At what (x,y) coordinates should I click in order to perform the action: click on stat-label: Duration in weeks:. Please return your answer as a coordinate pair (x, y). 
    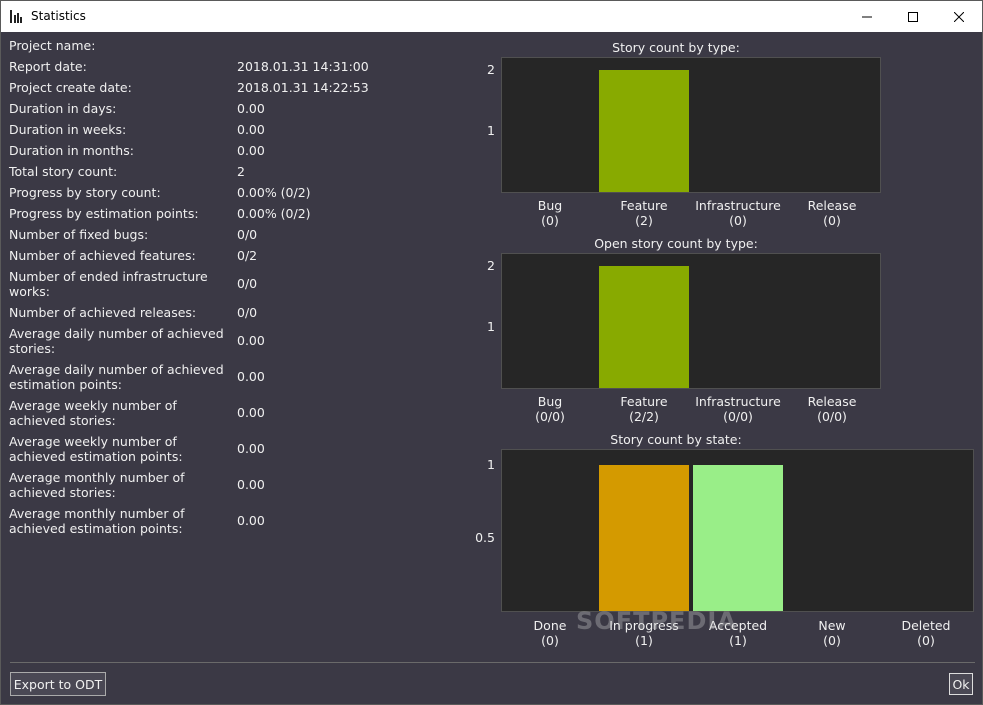
    Looking at the image, I should click on (68, 129).